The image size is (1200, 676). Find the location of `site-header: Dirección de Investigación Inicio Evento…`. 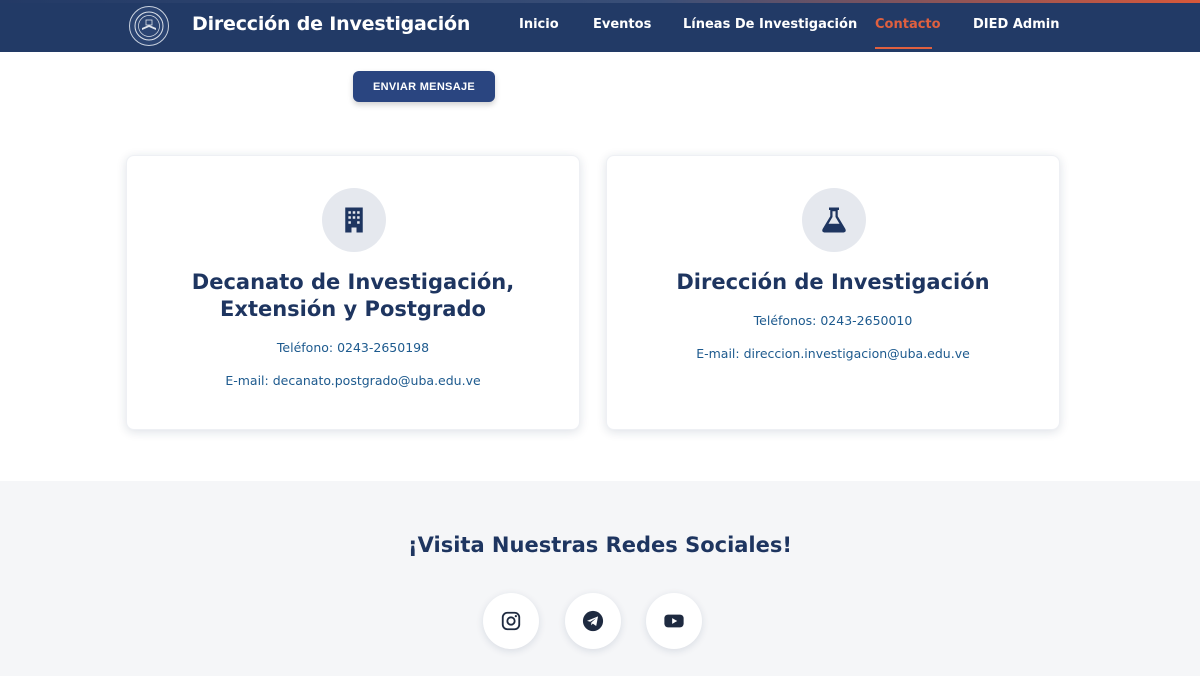

site-header: Dirección de Investigación Inicio Evento… is located at coordinates (600, 27).